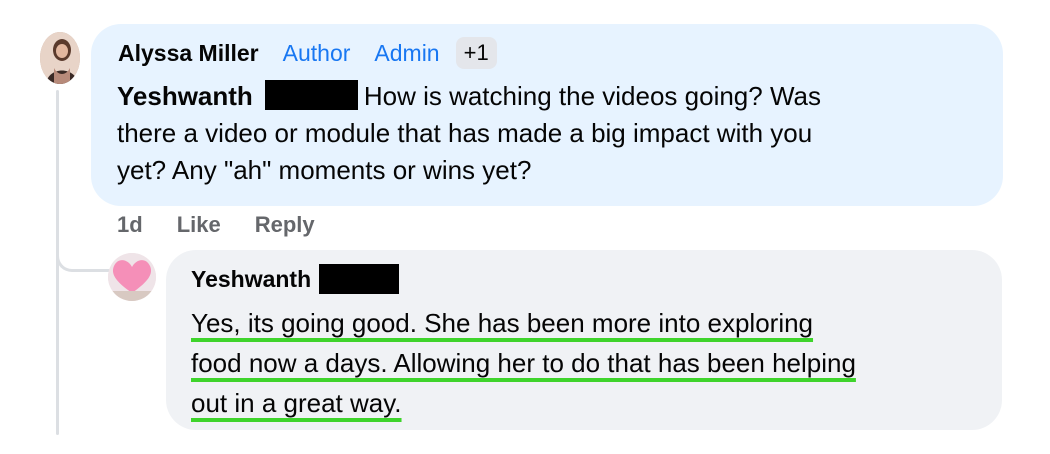  I want to click on alyssa-avatar, so click(60, 58).